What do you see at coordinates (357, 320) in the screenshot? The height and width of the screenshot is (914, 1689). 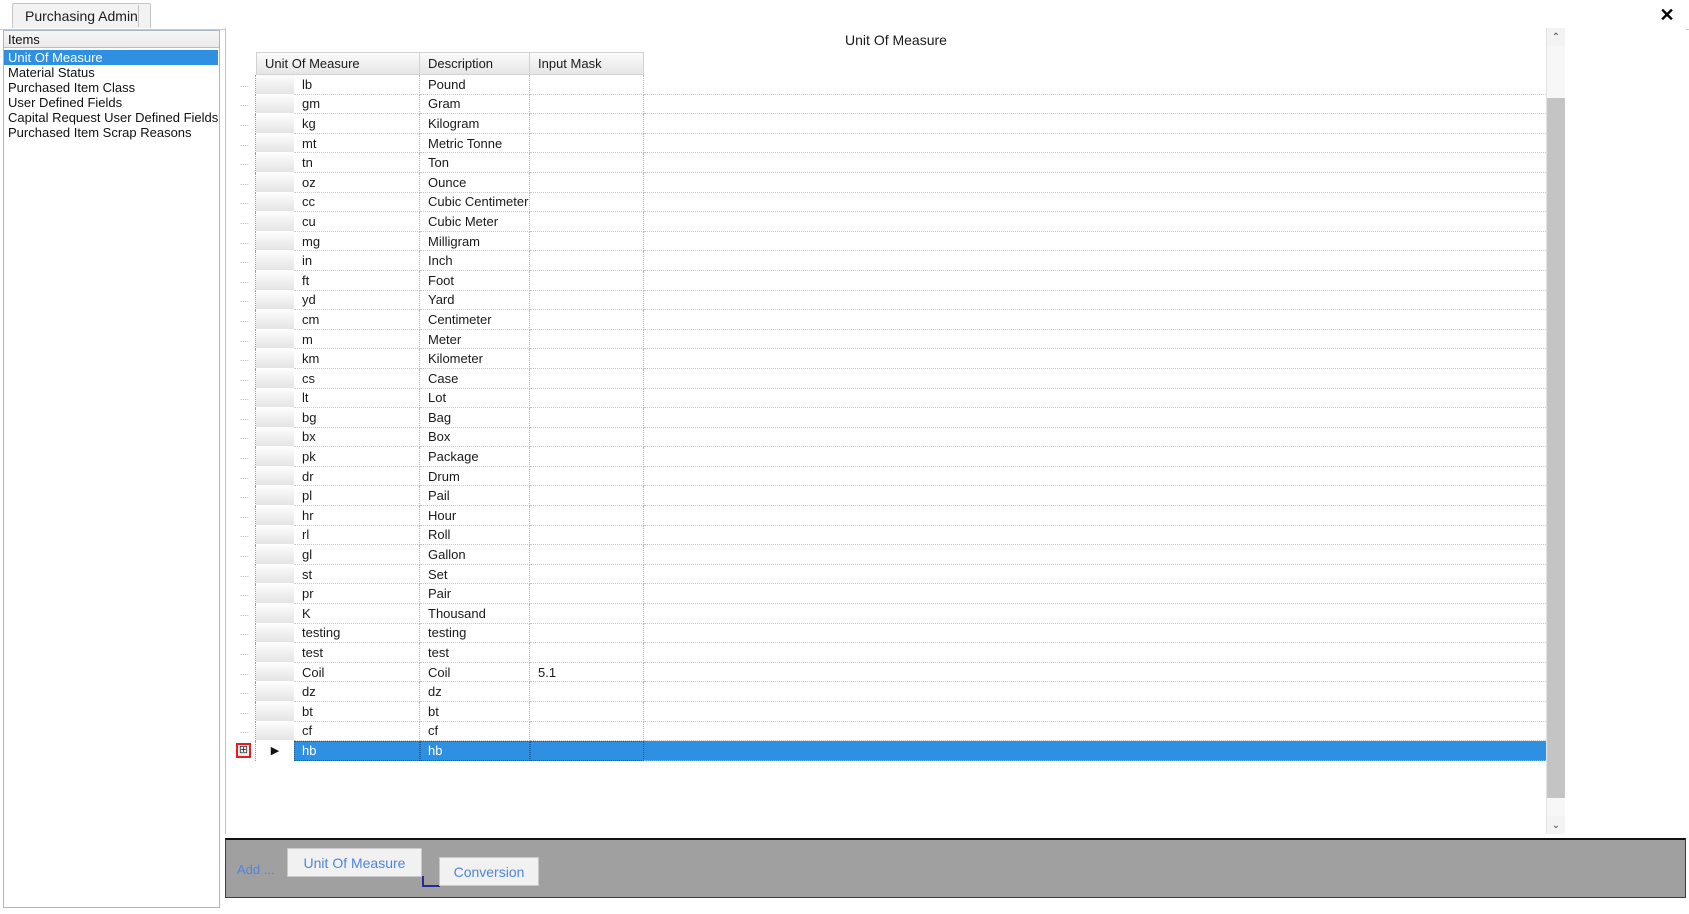 I see `table-cell: cm` at bounding box center [357, 320].